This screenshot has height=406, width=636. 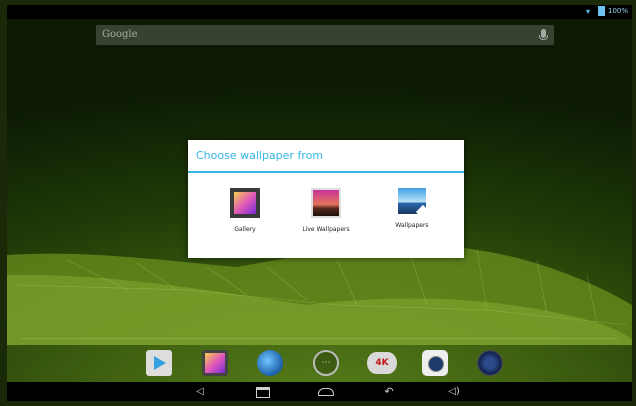 What do you see at coordinates (587, 11) in the screenshot?
I see `wifi-icon: ▾` at bounding box center [587, 11].